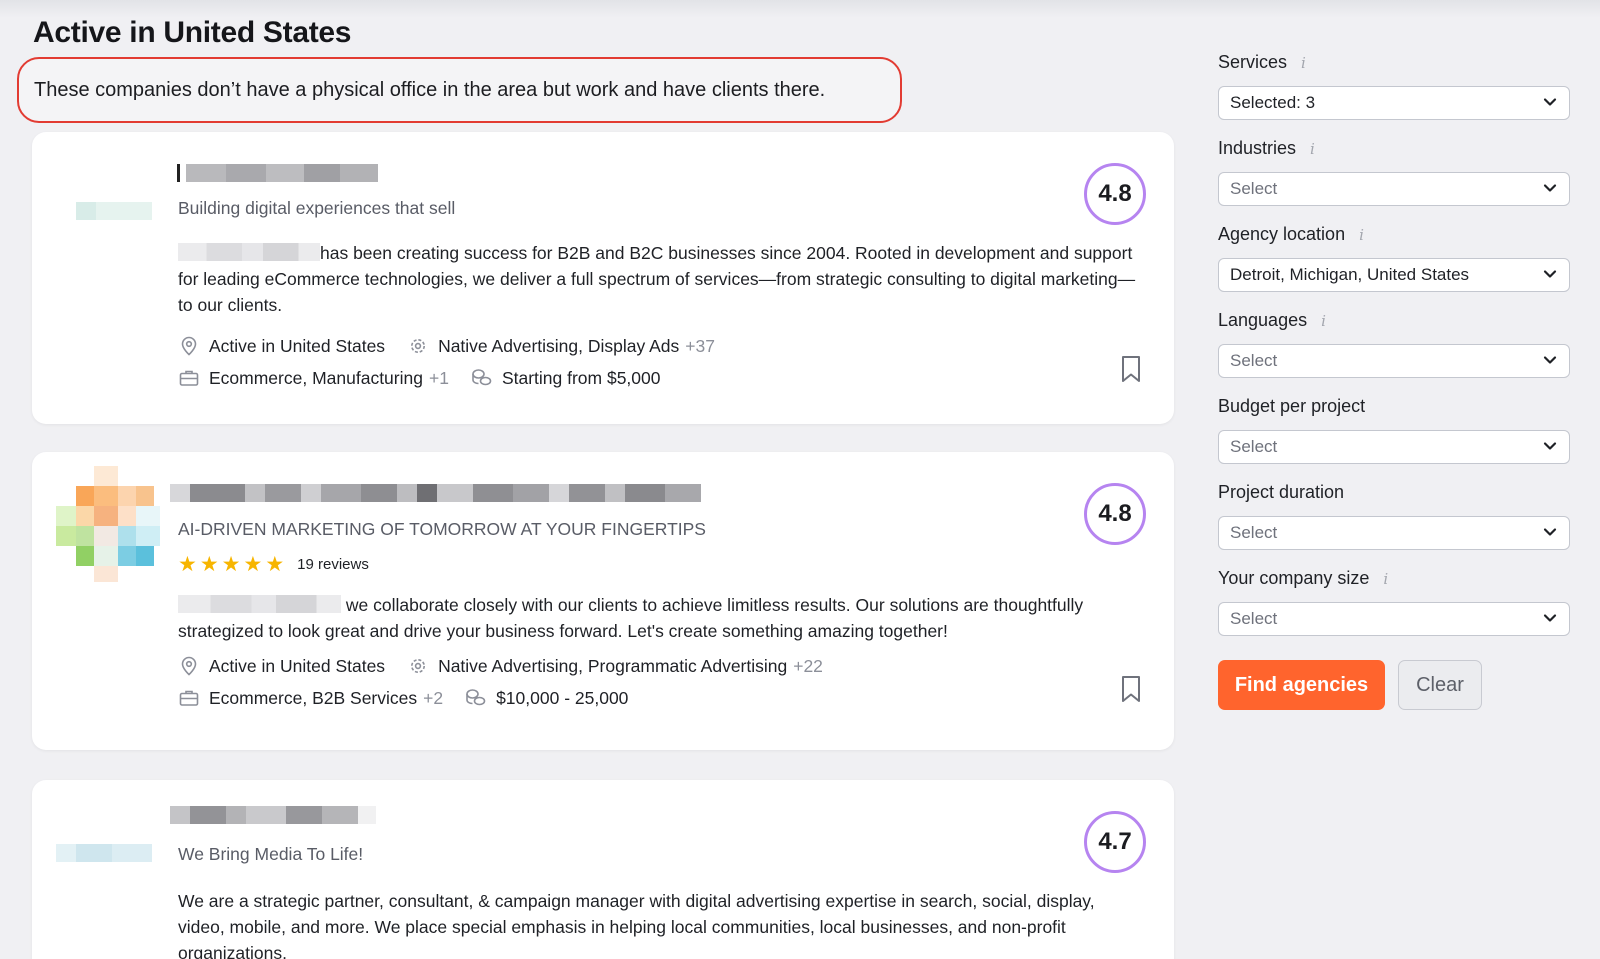 Image resolution: width=1600 pixels, height=959 pixels. What do you see at coordinates (313, 697) in the screenshot?
I see `industries-text: Ecommerce, B2B Services` at bounding box center [313, 697].